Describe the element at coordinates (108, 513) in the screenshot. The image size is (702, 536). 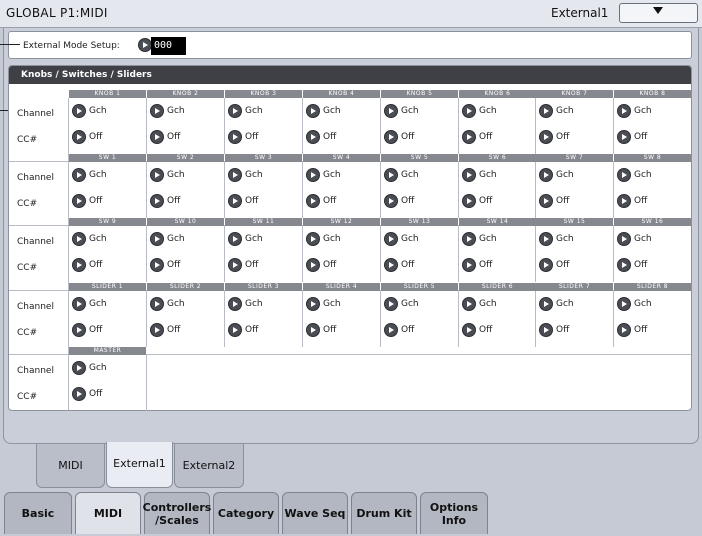
I see `section-tab-midi: MIDI` at that location.